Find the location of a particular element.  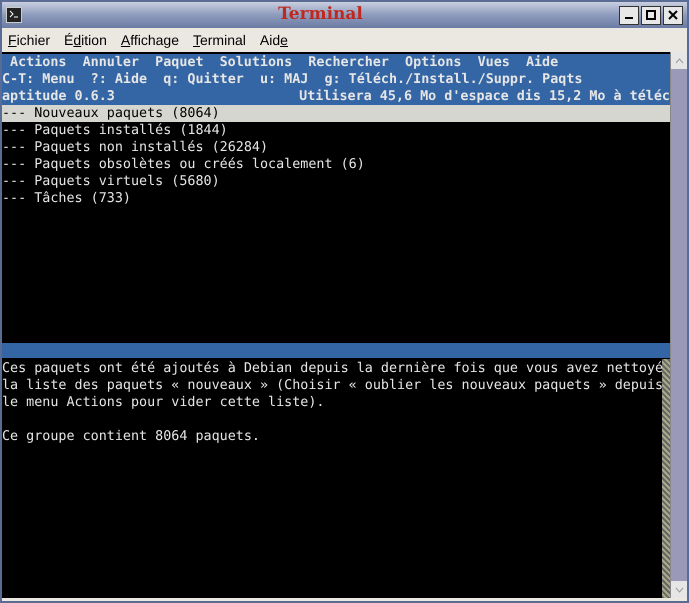

menu-item: Aide is located at coordinates (274, 40).